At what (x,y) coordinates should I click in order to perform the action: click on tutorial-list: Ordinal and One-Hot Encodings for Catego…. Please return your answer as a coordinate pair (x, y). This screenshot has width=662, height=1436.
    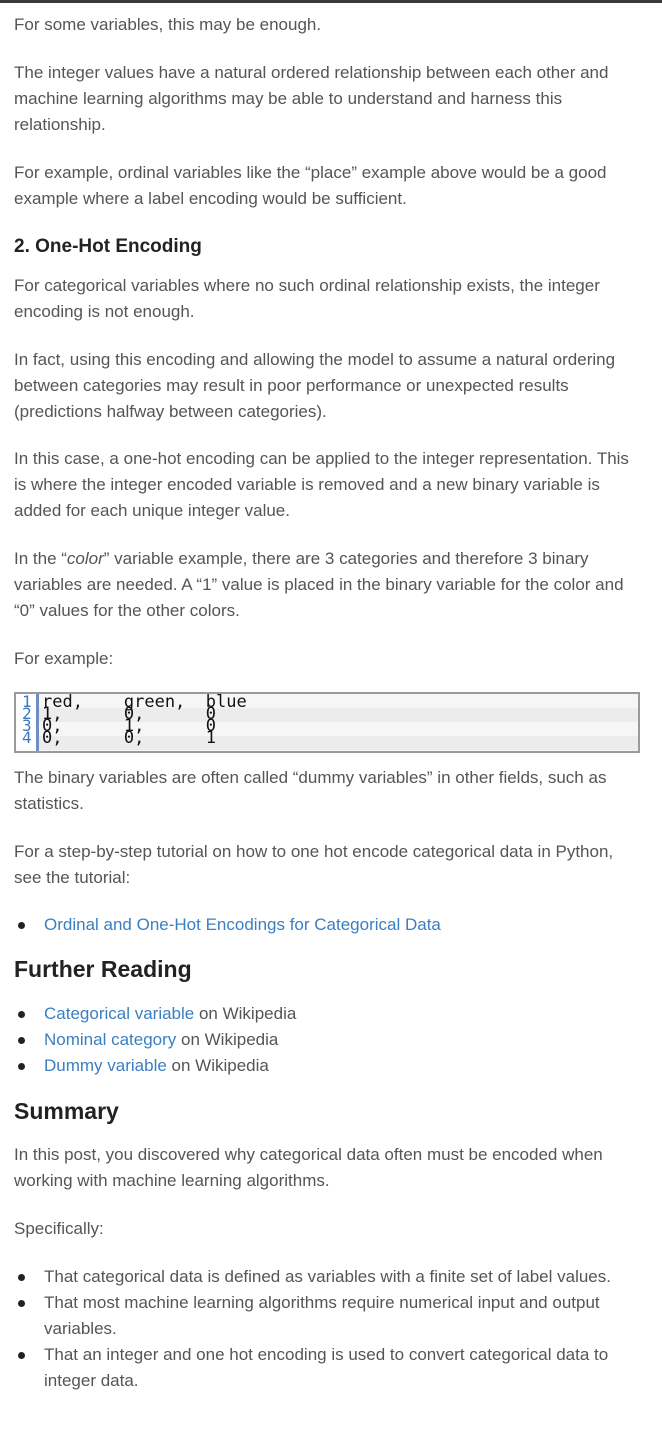
    Looking at the image, I should click on (329, 925).